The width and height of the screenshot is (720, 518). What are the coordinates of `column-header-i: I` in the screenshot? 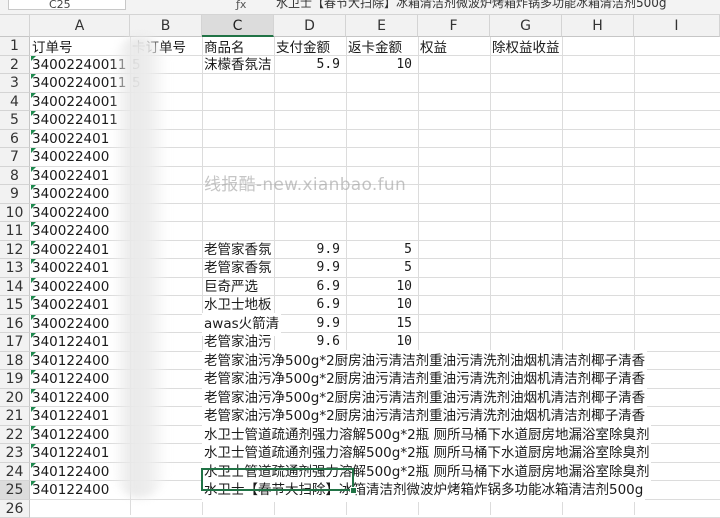 It's located at (677, 26).